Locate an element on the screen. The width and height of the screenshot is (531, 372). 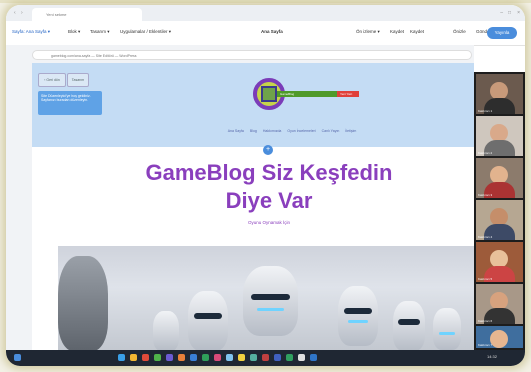
nav-item-reviews: Oyun İncelemeleri is located at coordinates (301, 131).